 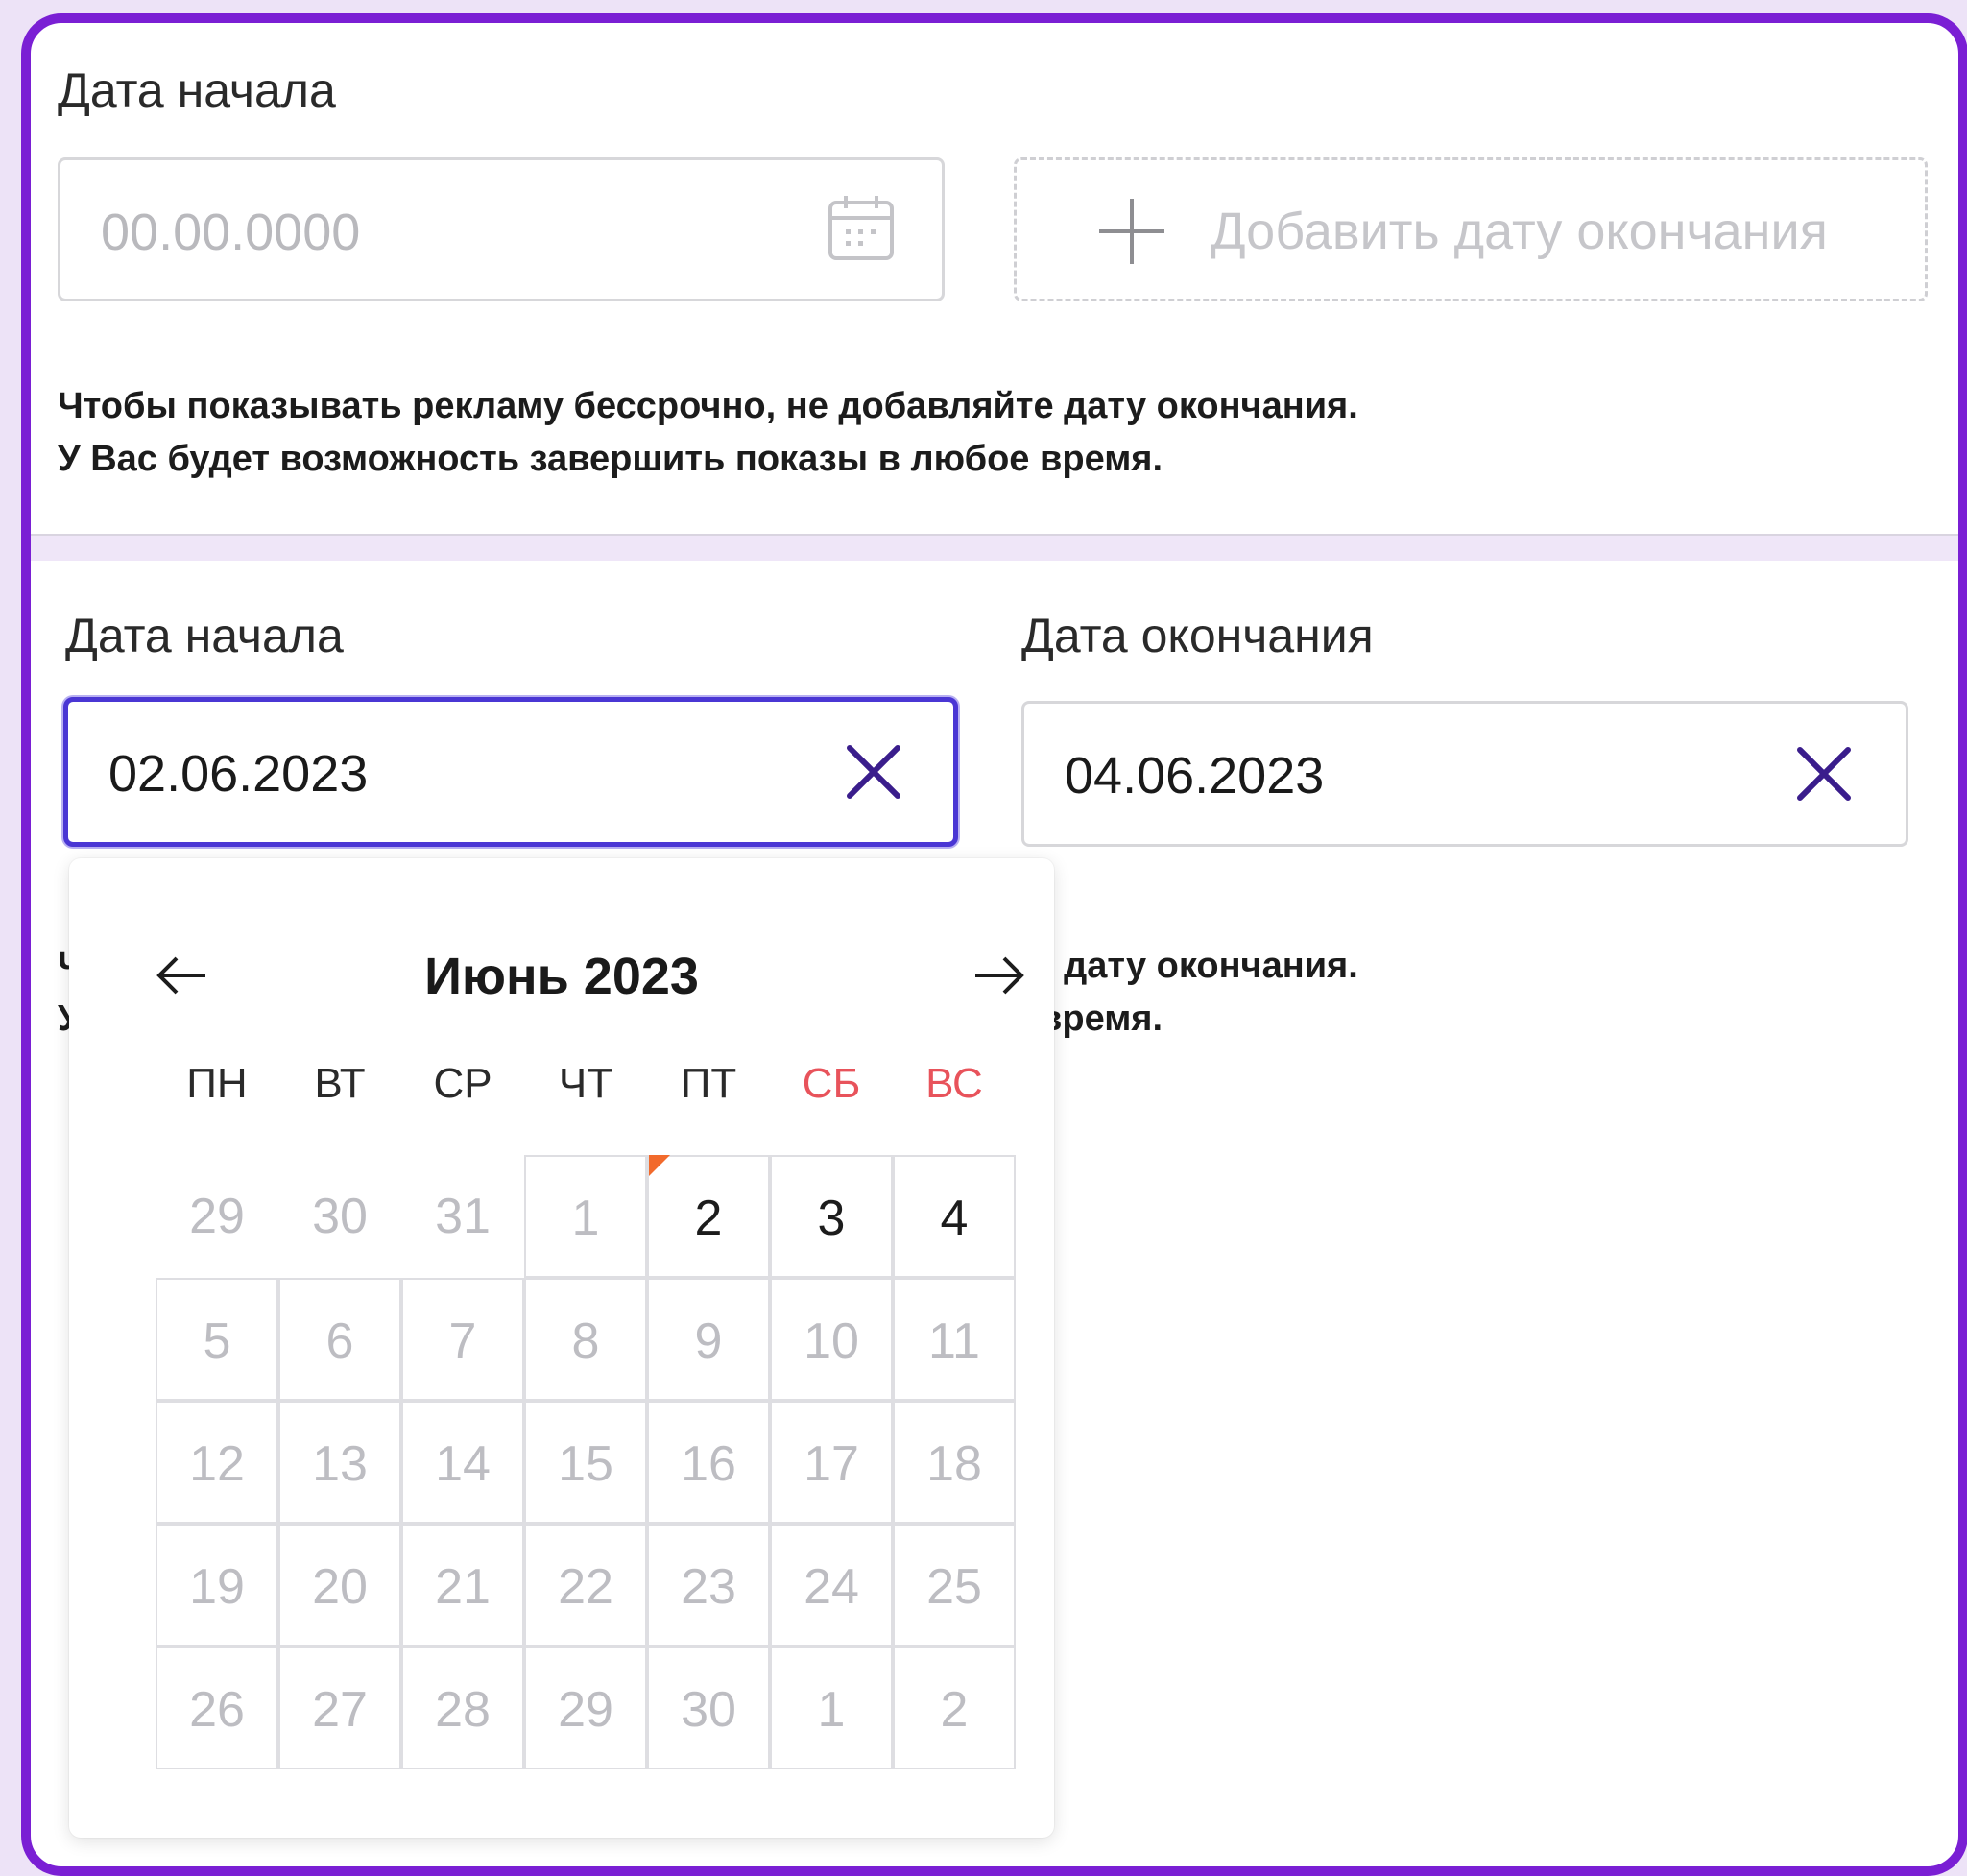 What do you see at coordinates (339, 1463) in the screenshot?
I see `day-cell: 13` at bounding box center [339, 1463].